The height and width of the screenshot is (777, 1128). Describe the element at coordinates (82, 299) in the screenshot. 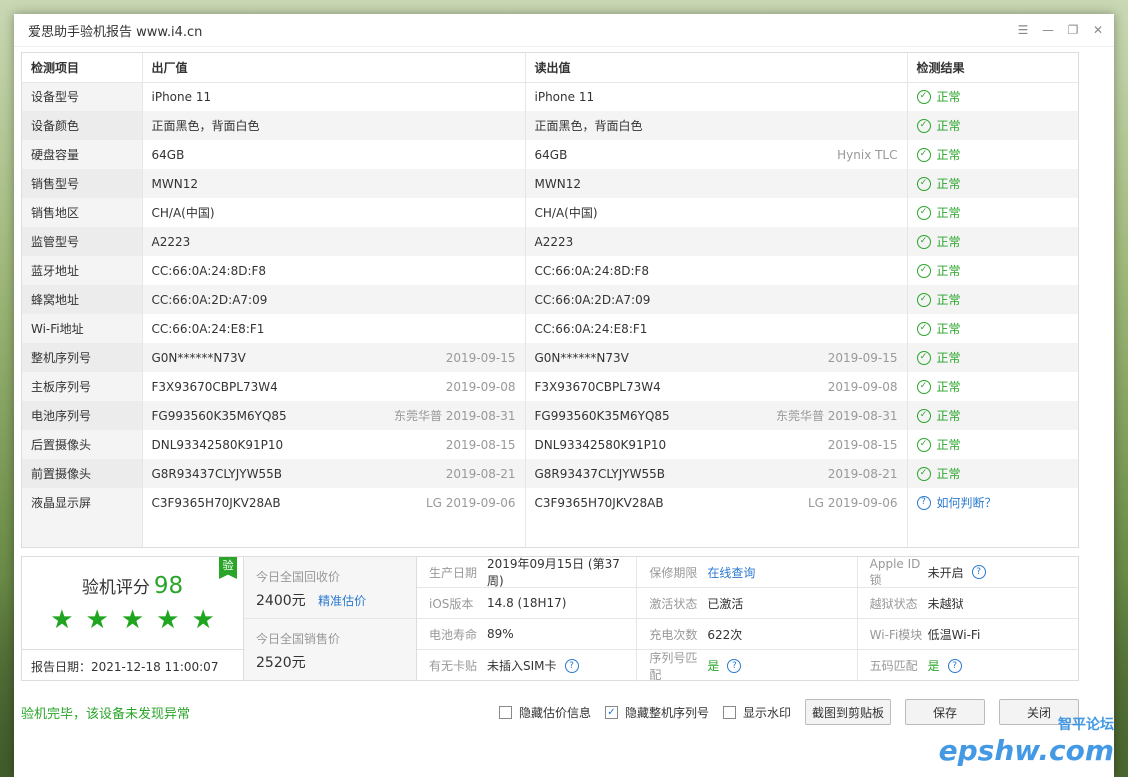

I see `item-name: 蜂窝地址` at that location.